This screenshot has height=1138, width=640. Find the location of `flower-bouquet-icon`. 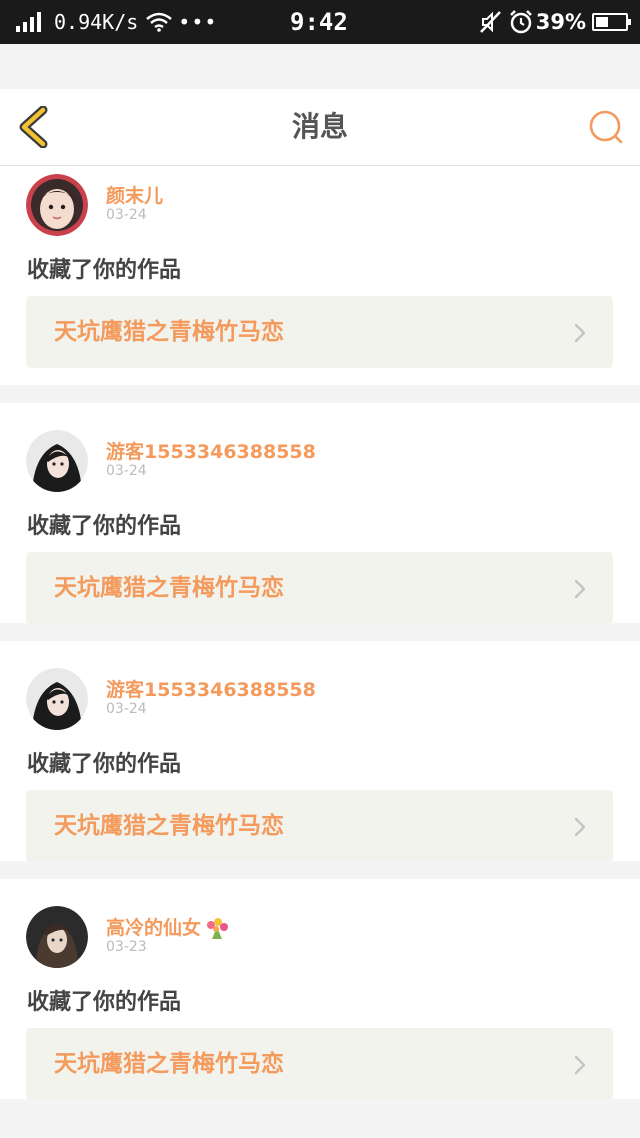

flower-bouquet-icon is located at coordinates (218, 928).